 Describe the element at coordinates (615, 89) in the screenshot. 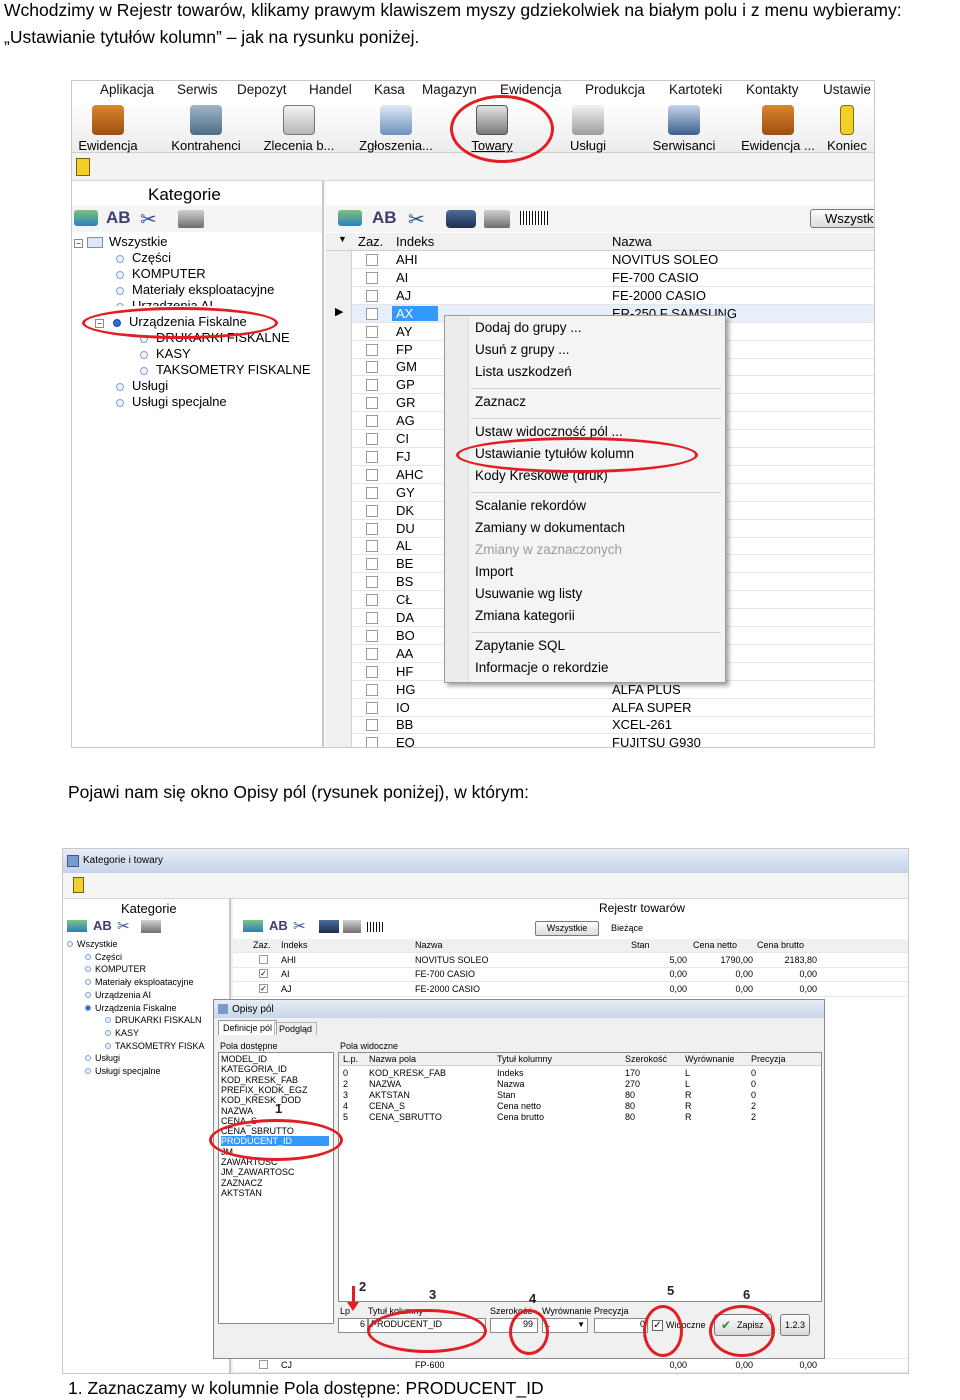

I see `menu-item-produkcja: Produkcja` at that location.